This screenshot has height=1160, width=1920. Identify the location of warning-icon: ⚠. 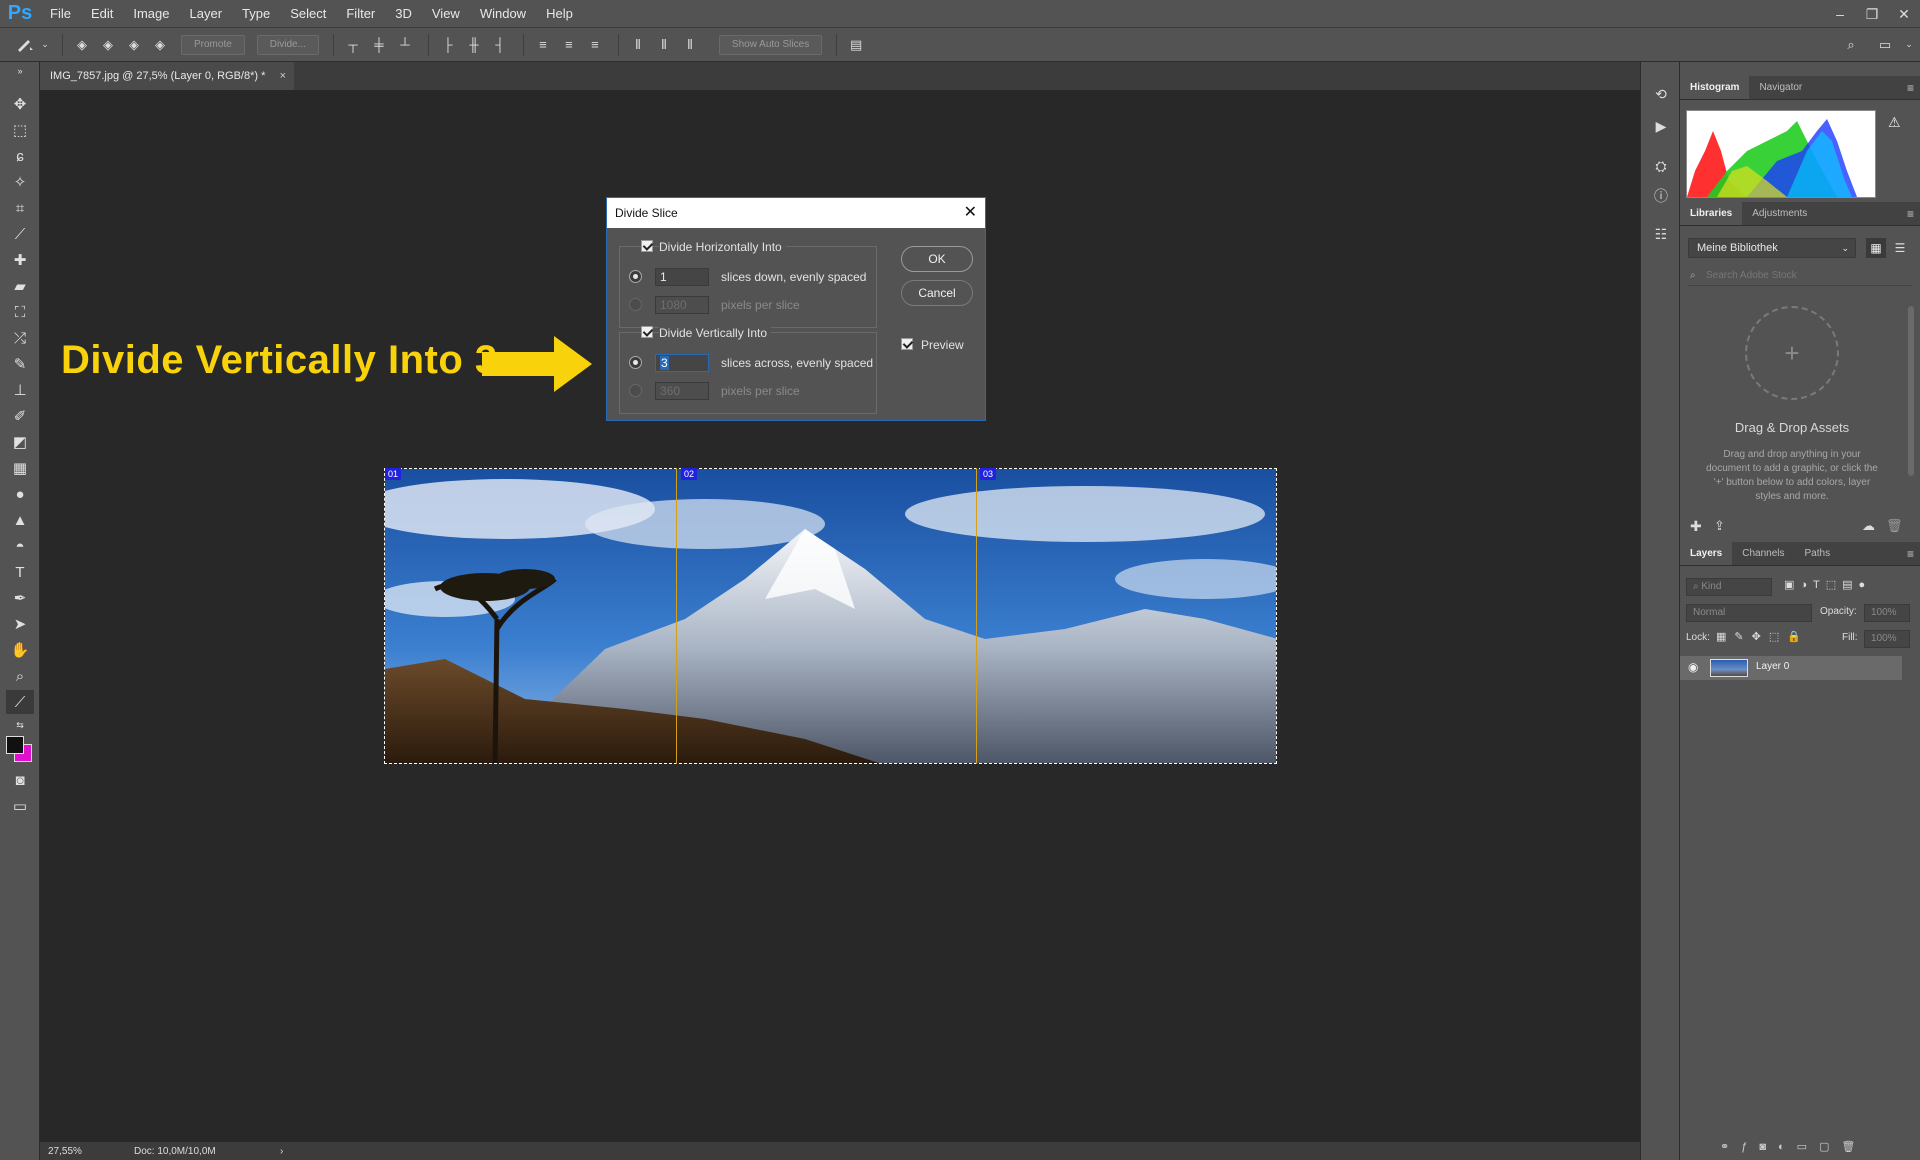
(1894, 122).